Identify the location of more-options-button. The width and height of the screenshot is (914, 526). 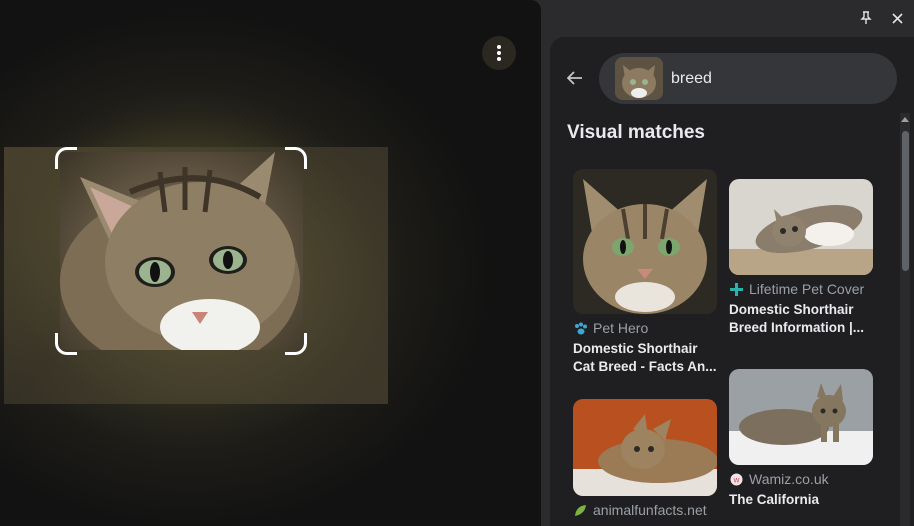
(499, 53).